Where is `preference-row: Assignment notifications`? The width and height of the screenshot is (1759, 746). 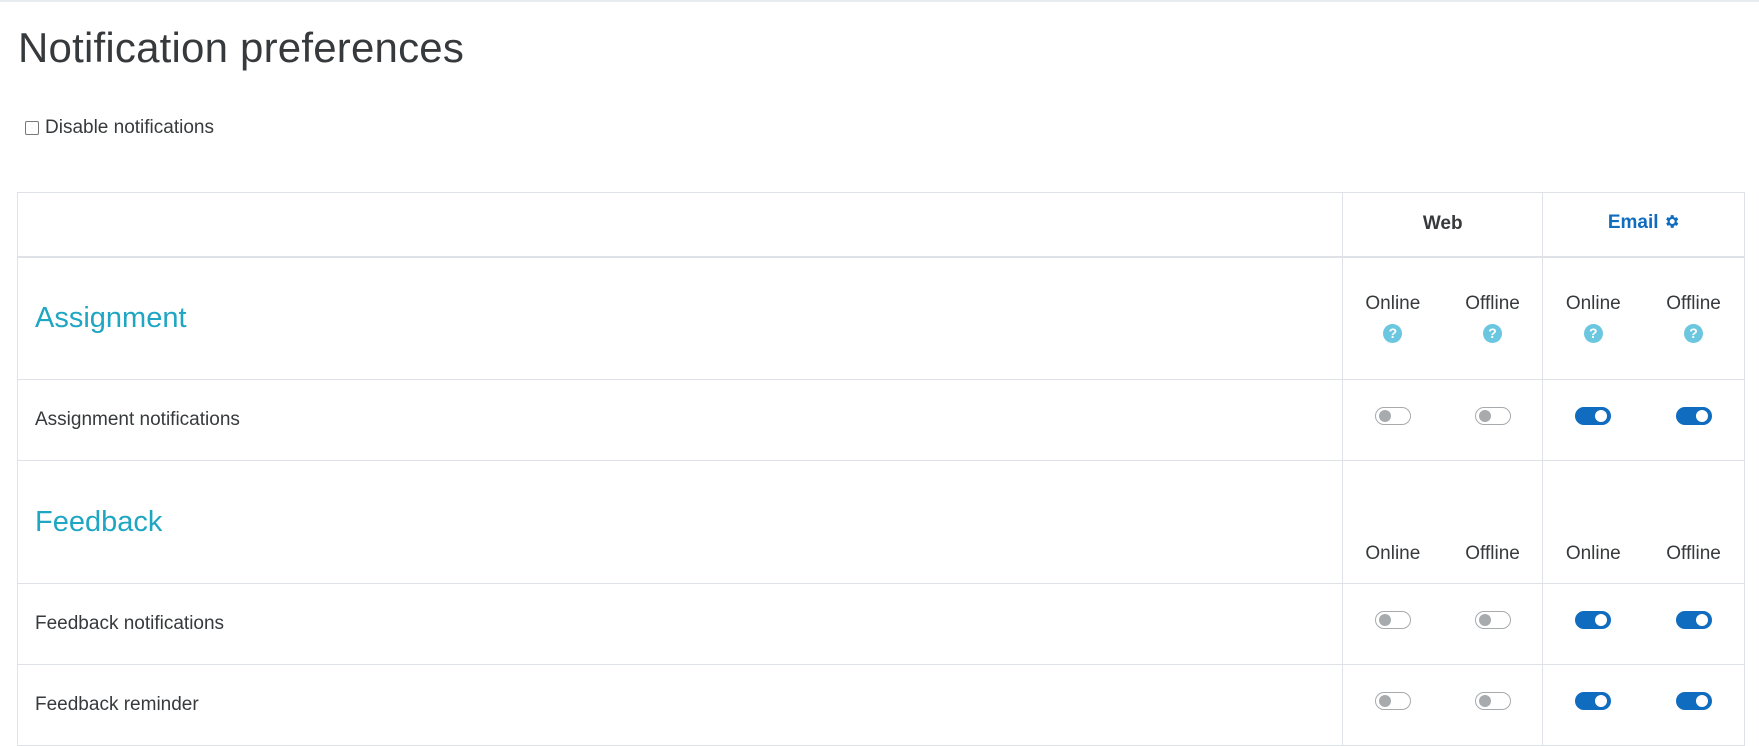
preference-row: Assignment notifications is located at coordinates (881, 420).